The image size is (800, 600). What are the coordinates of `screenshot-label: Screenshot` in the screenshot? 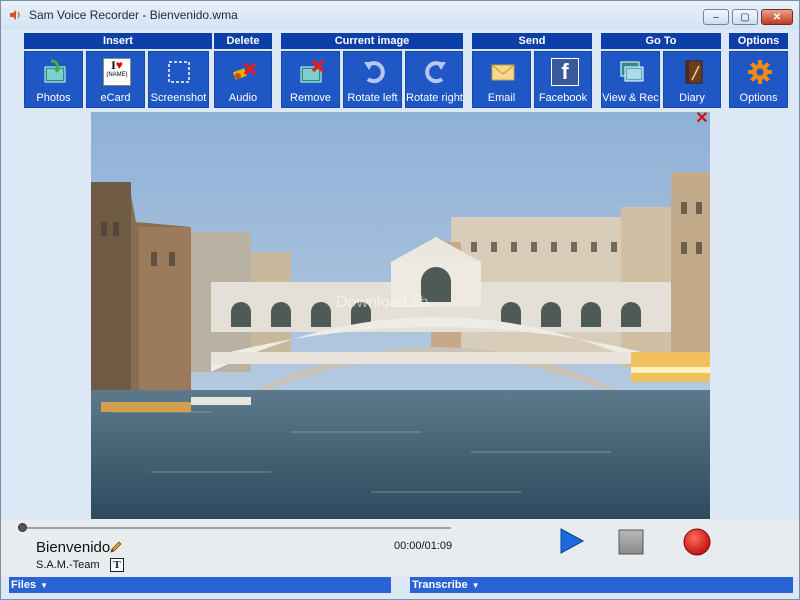 It's located at (178, 98).